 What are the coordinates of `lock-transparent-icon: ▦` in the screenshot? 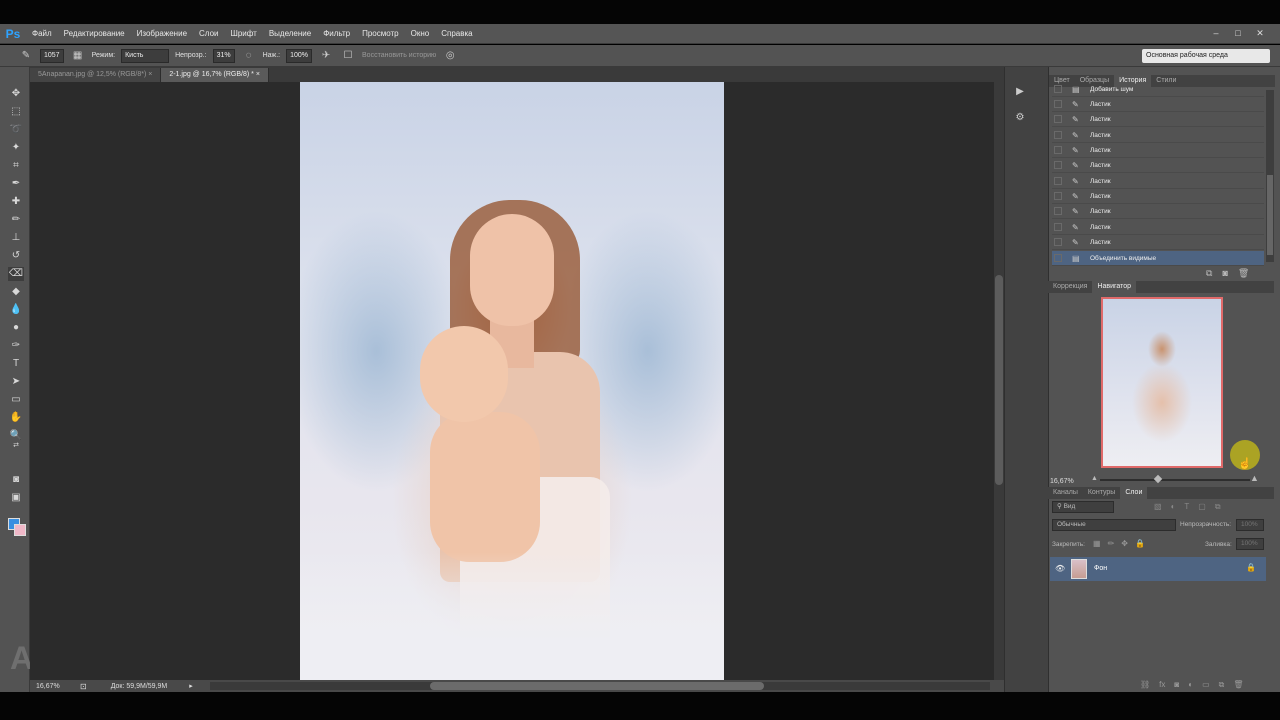 It's located at (1097, 543).